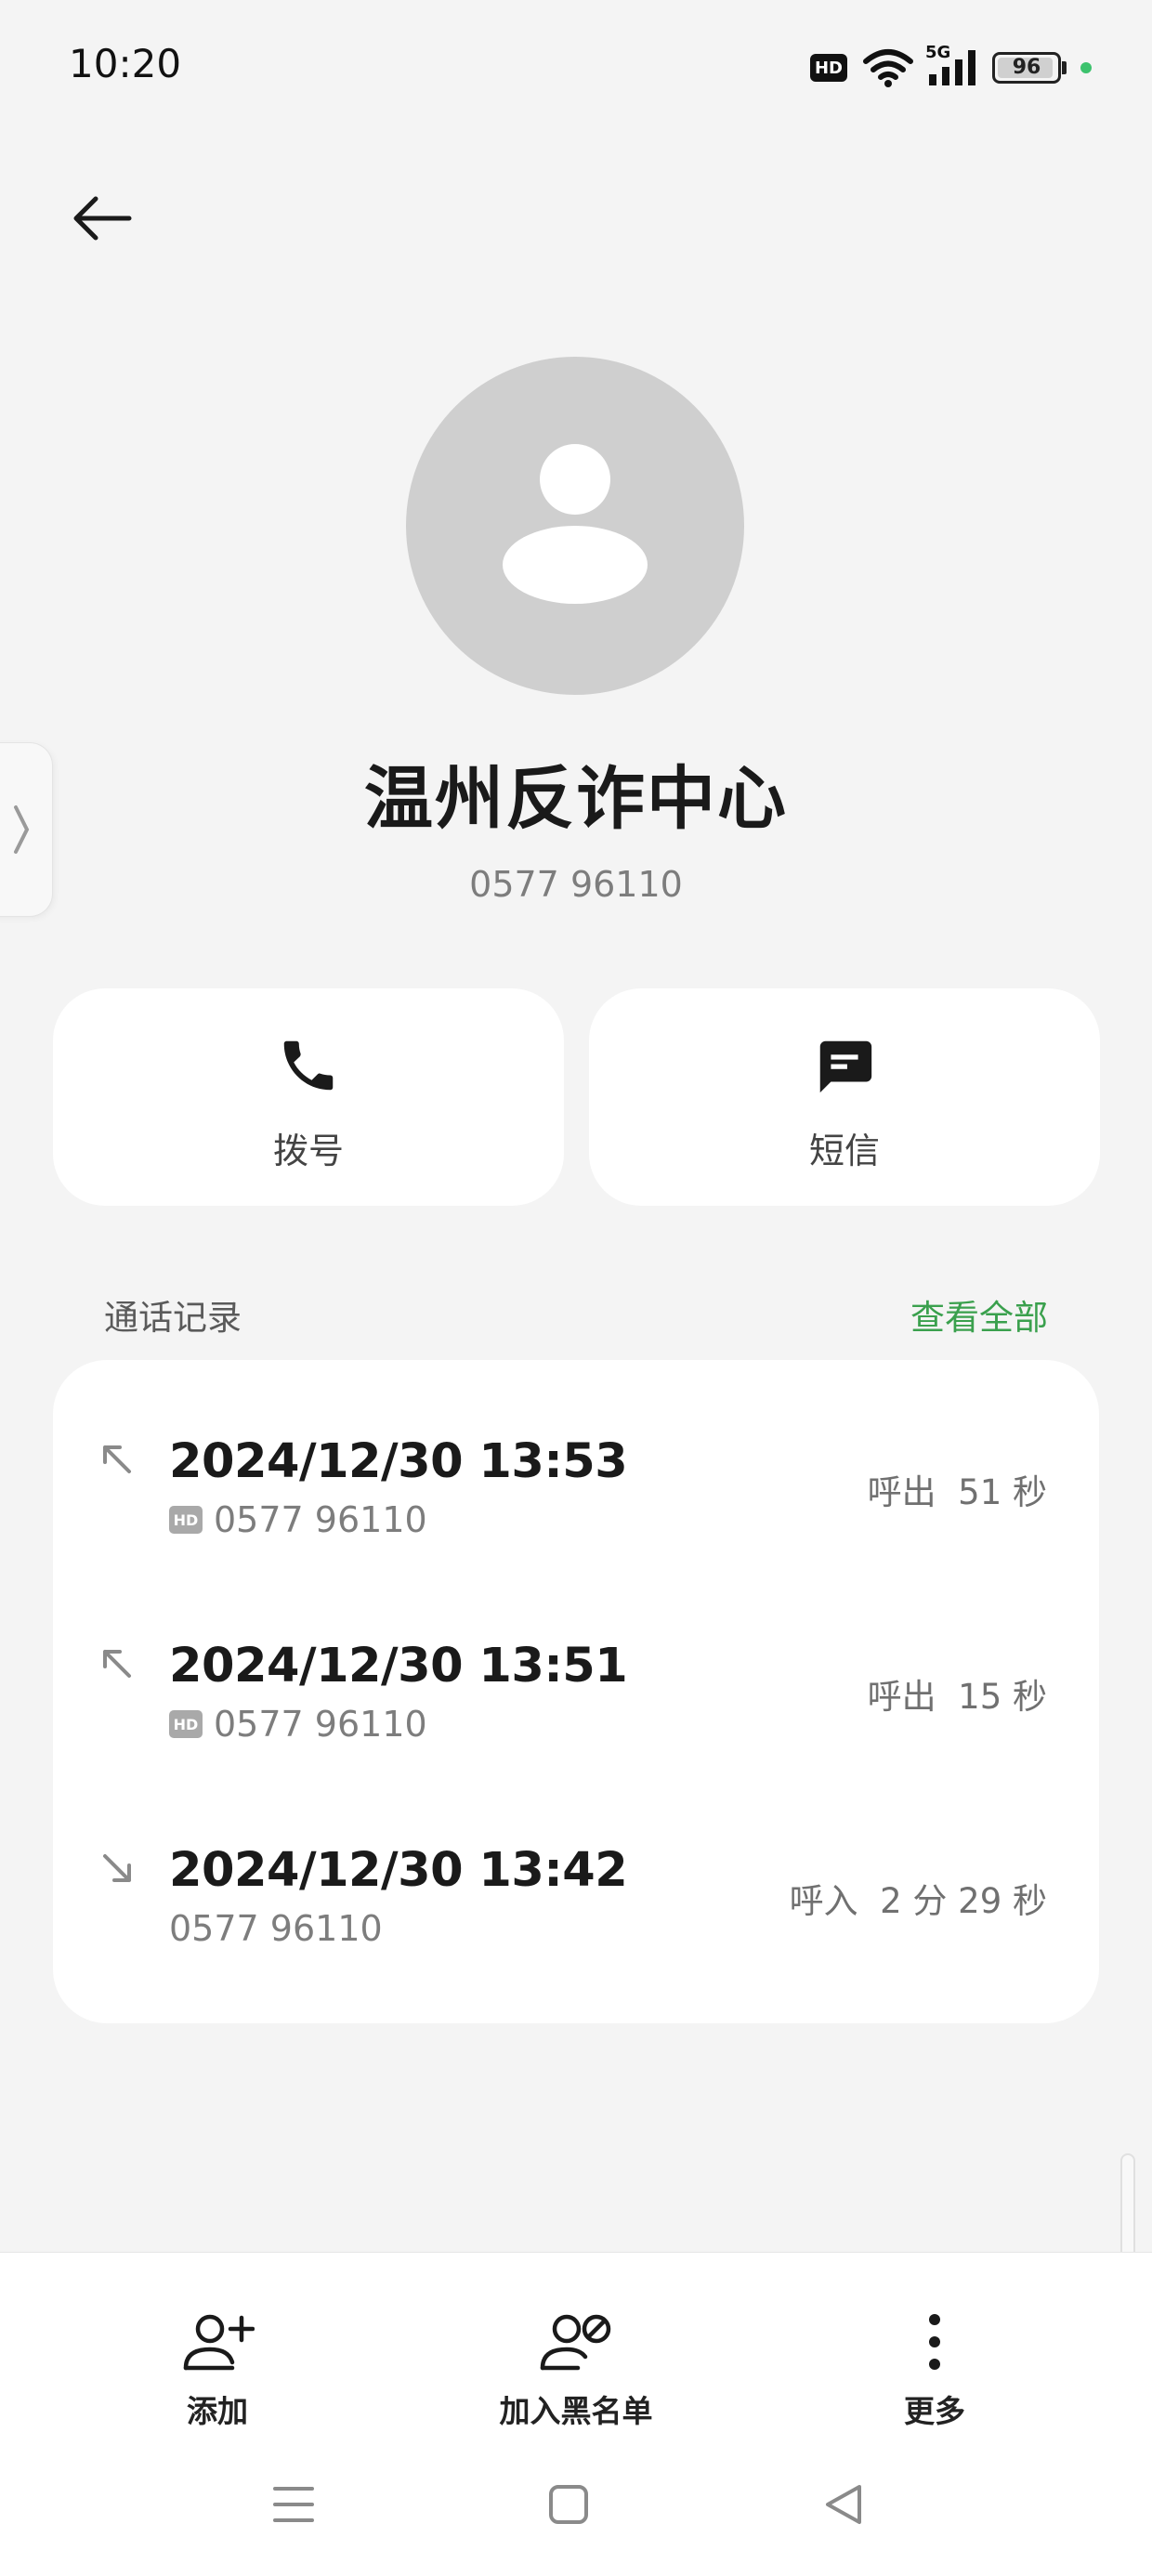 This screenshot has width=1152, height=2576. I want to click on add-contact-label: 添加, so click(217, 2411).